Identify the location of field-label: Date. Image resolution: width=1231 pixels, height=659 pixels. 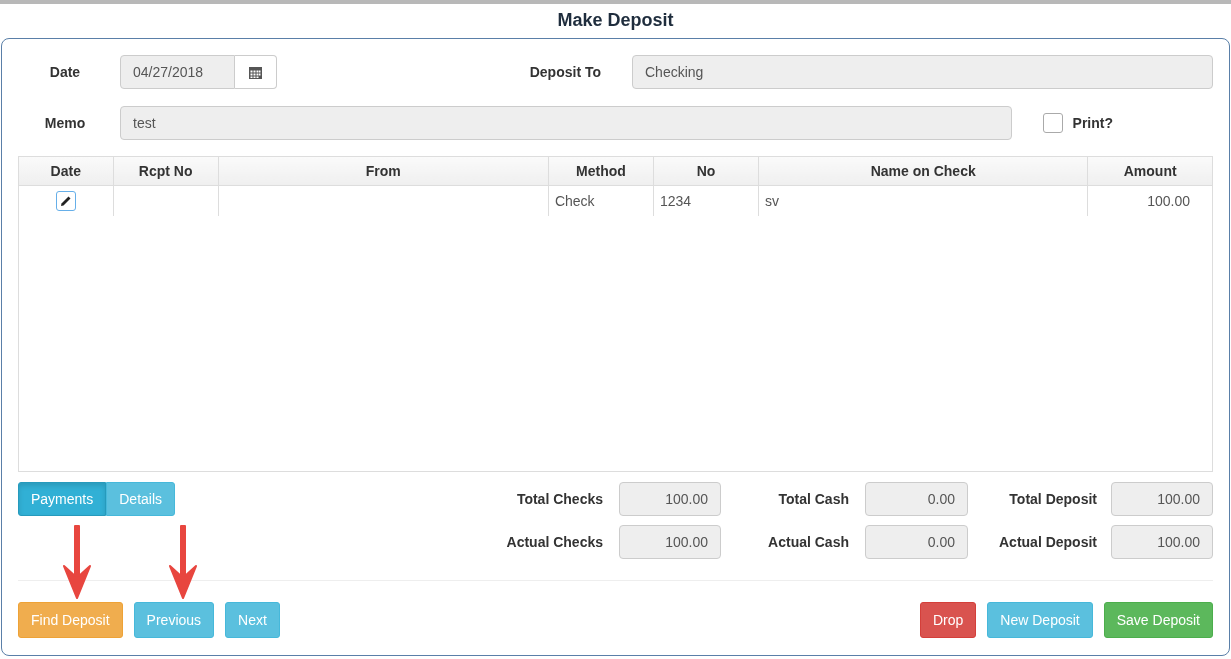
(65, 72).